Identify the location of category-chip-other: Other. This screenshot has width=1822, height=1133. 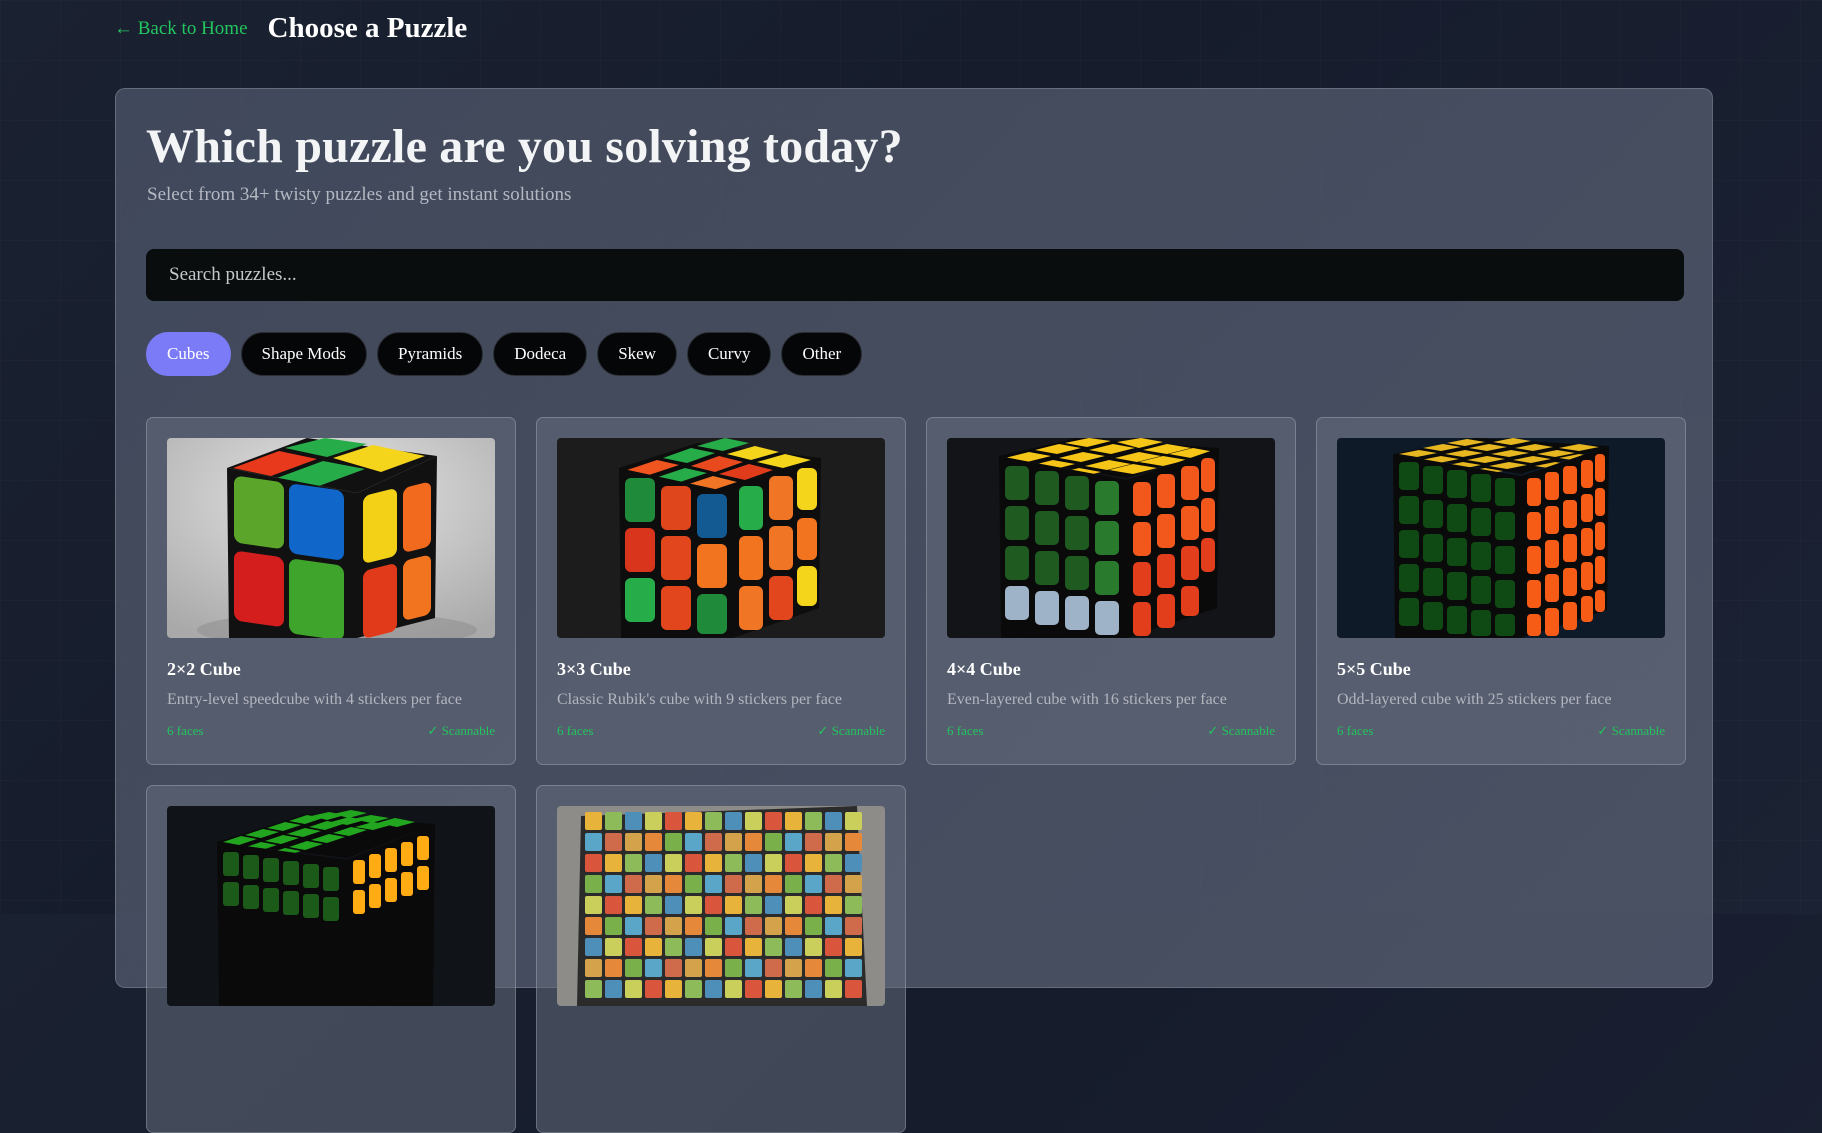
(822, 354).